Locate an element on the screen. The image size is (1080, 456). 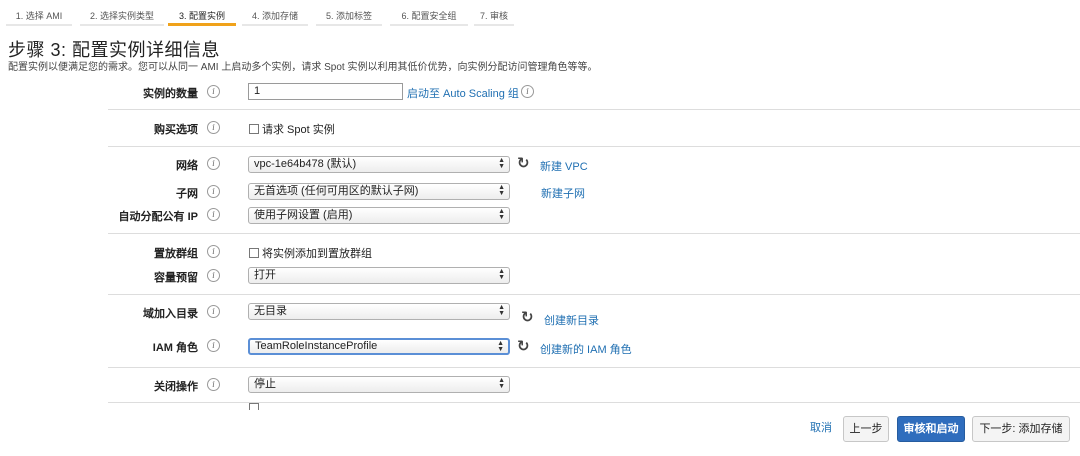
subnet-label: 子网 is located at coordinates (187, 194).